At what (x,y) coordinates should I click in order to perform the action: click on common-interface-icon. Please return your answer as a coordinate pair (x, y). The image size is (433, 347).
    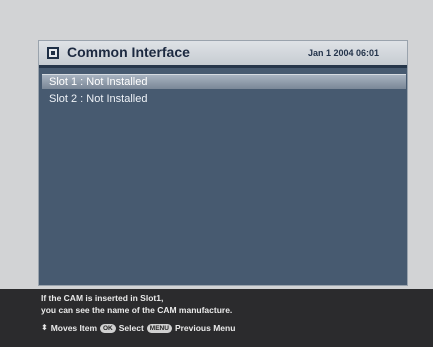
    Looking at the image, I should click on (53, 53).